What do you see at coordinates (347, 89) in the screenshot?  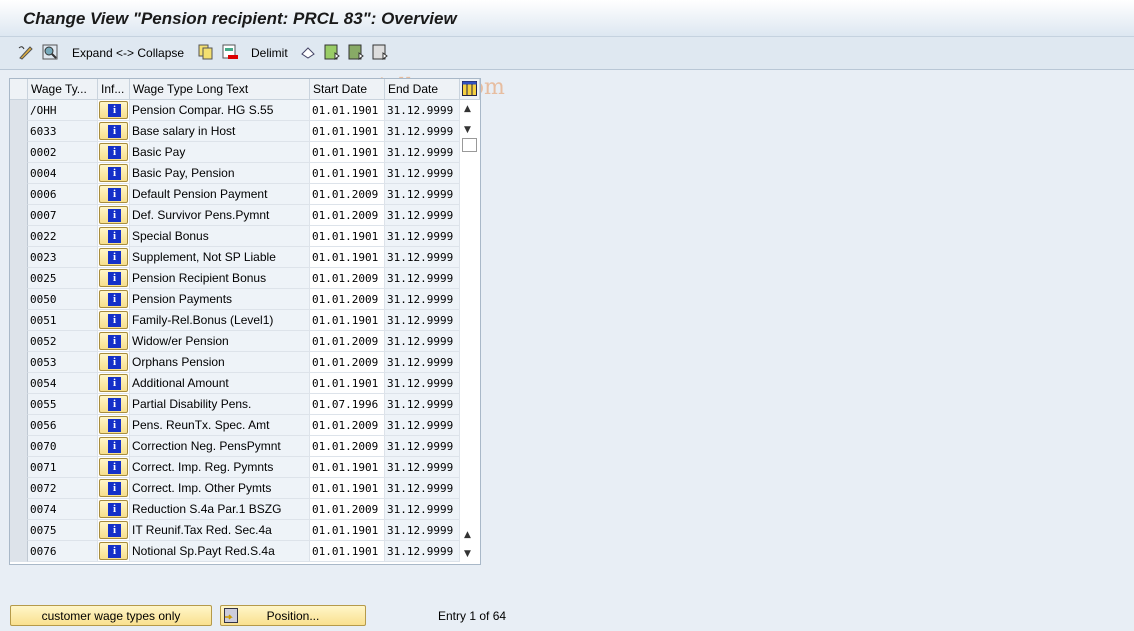 I see `header-start-date: Start Date` at bounding box center [347, 89].